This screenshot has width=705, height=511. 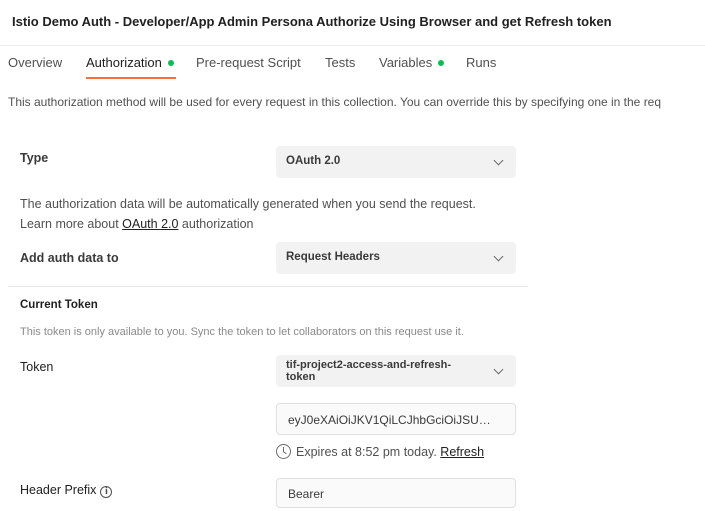 I want to click on info-icon: i, so click(x=106, y=492).